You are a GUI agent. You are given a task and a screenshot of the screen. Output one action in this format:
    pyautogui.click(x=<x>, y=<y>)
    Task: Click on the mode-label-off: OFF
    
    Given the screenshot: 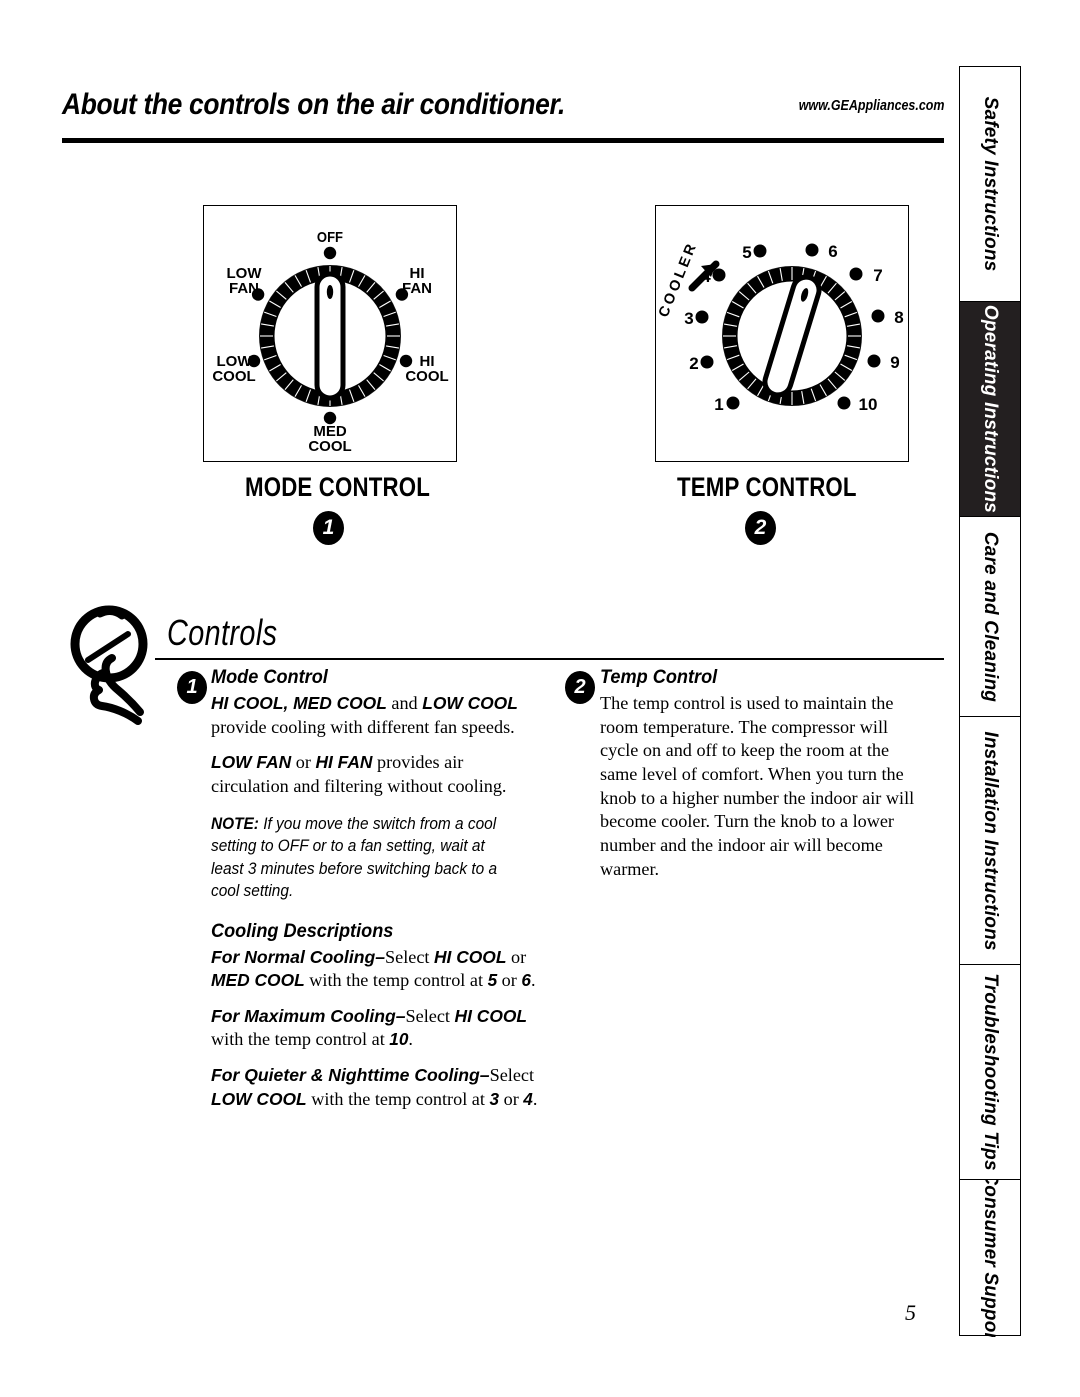 What is the action you would take?
    pyautogui.click(x=330, y=236)
    